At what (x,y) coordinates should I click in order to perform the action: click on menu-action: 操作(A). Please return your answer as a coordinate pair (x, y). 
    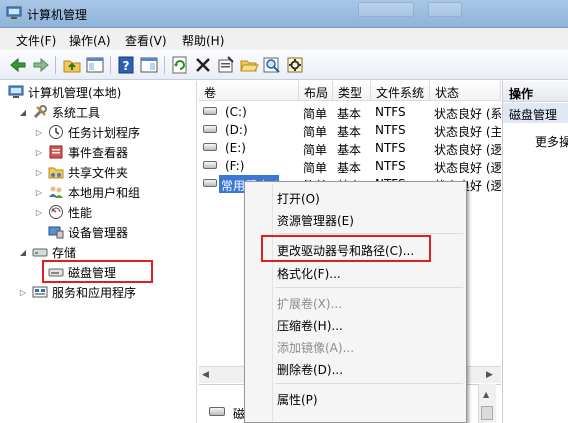
    Looking at the image, I should click on (90, 40).